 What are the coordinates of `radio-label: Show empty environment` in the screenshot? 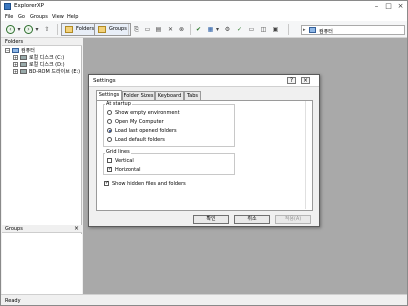 It's located at (147, 113).